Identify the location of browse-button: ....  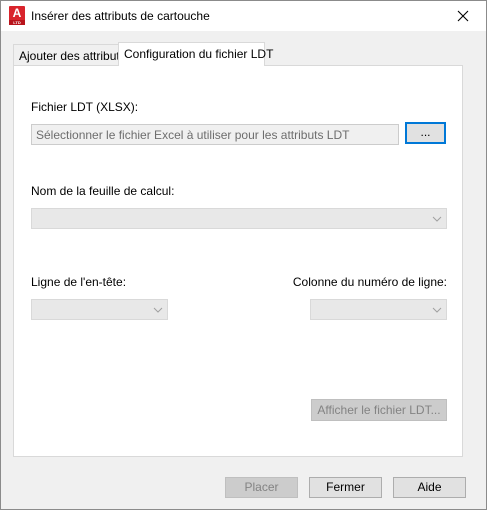
(425, 133).